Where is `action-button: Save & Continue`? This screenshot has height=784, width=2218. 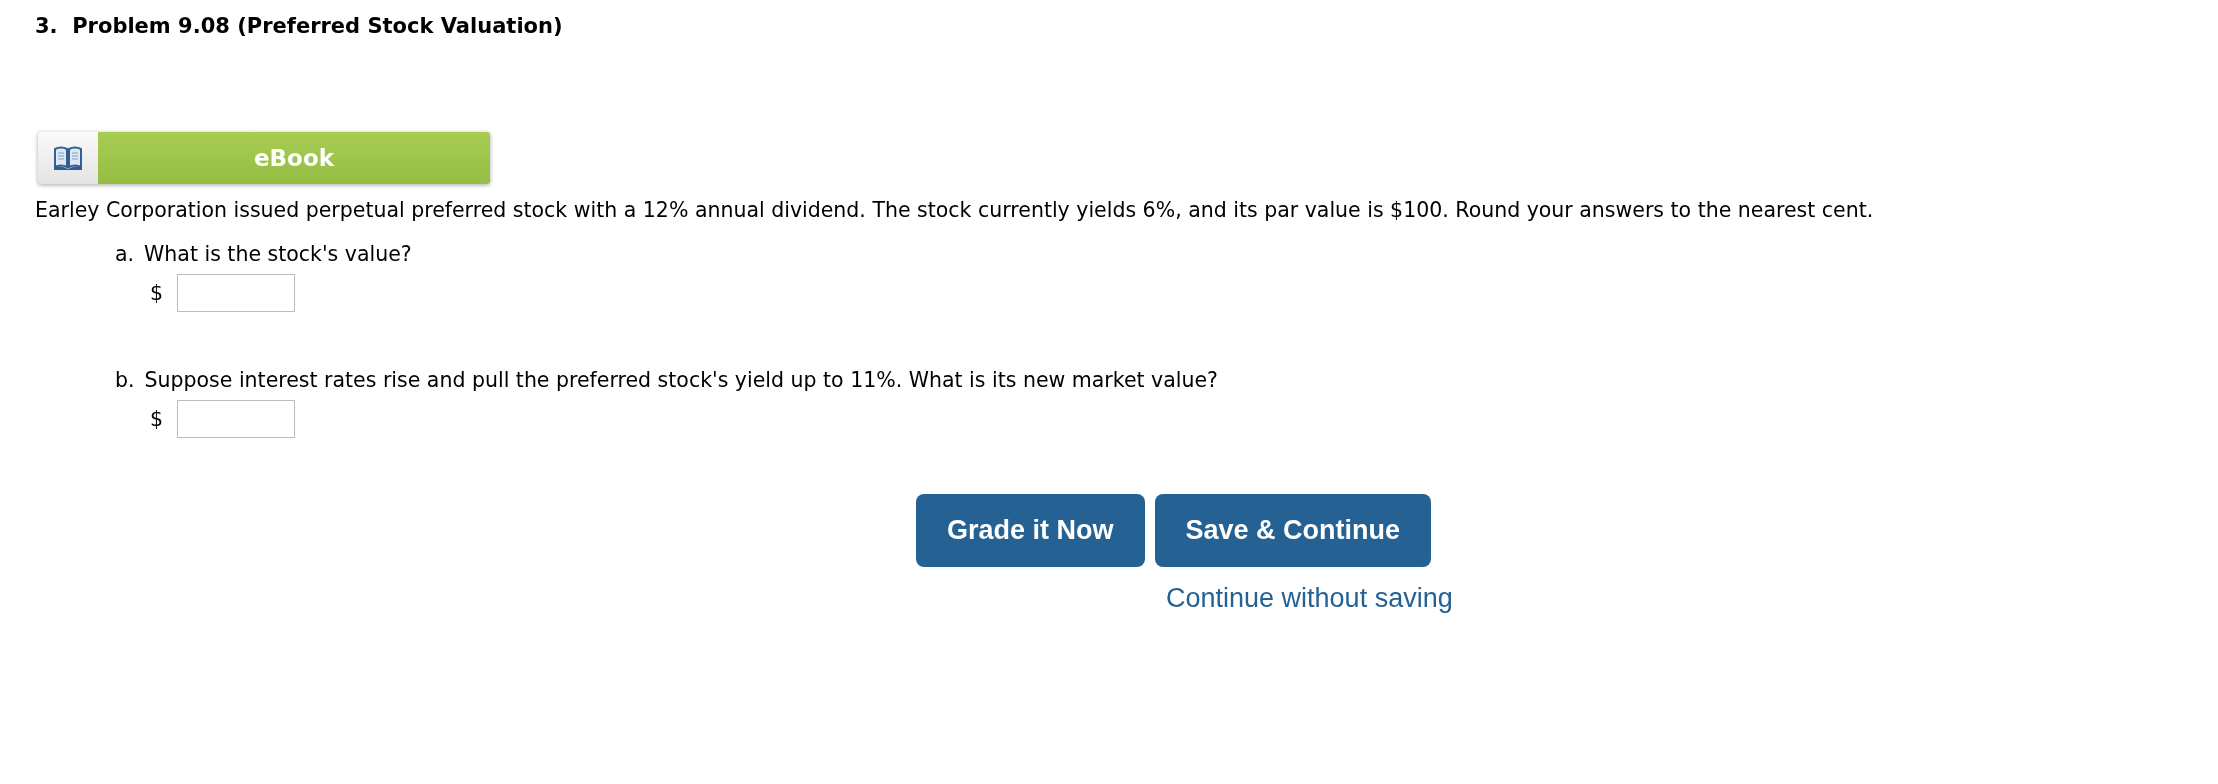
action-button: Save & Continue is located at coordinates (1293, 530).